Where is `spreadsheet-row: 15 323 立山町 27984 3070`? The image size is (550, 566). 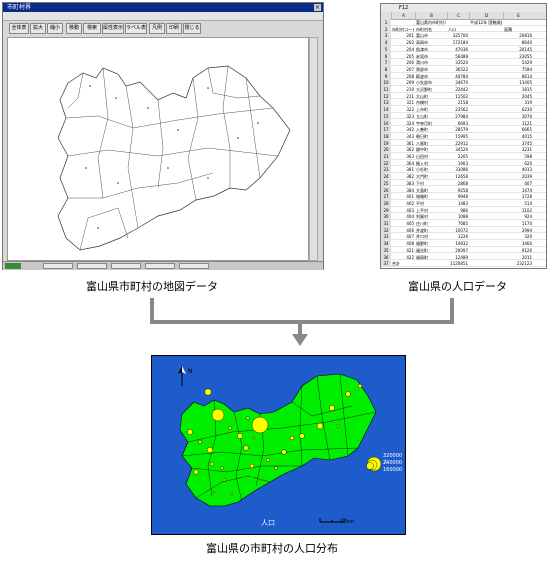
spreadsheet-row: 15 323 立山町 27984 3070 is located at coordinates (463, 116).